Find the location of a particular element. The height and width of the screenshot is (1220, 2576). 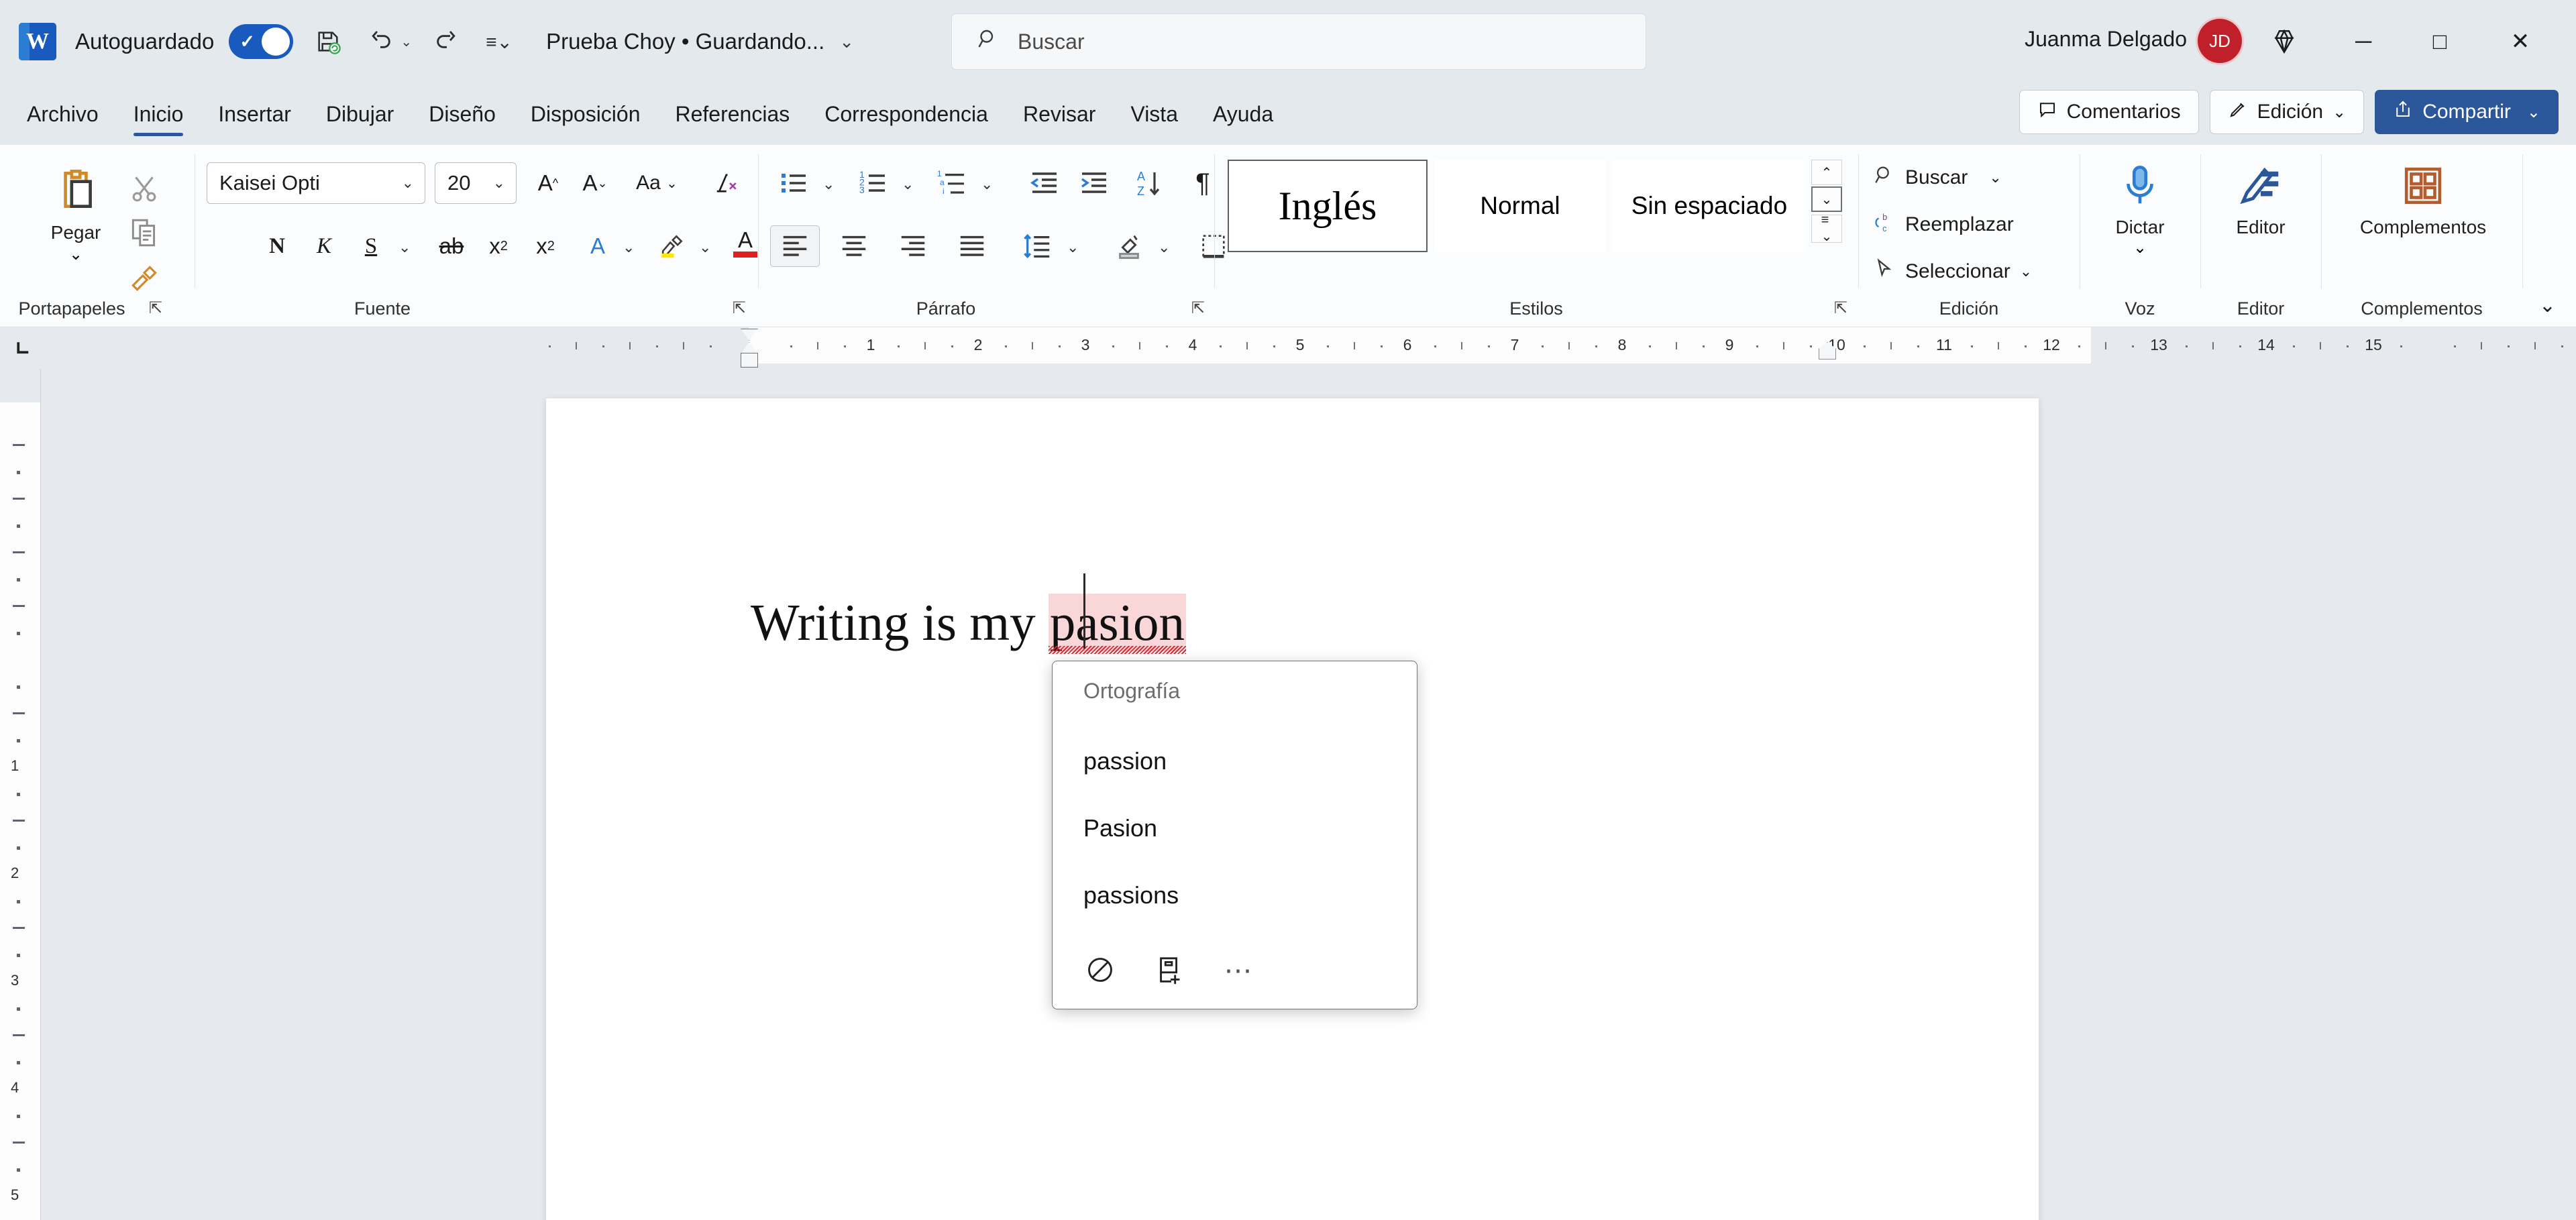

find-button: Buscar ⌄ is located at coordinates (1937, 178).